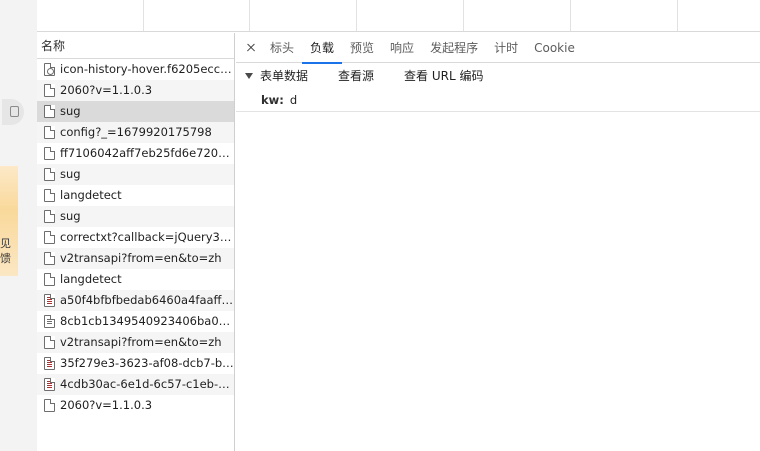 This screenshot has height=451, width=760. What do you see at coordinates (282, 48) in the screenshot?
I see `tab-0: 标头` at bounding box center [282, 48].